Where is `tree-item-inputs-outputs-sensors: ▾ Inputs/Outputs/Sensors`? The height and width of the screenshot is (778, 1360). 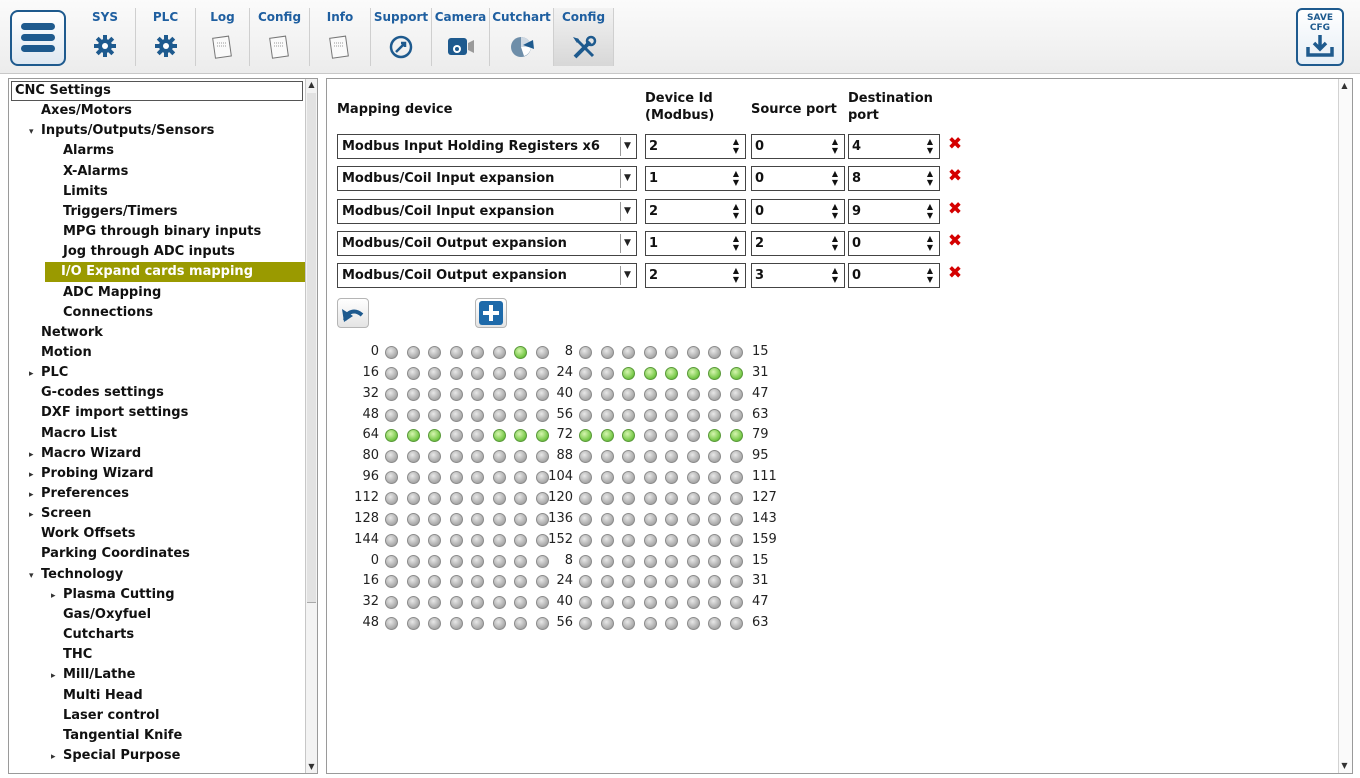
tree-item-inputs-outputs-sensors: ▾ Inputs/Outputs/Sensors is located at coordinates (111, 131).